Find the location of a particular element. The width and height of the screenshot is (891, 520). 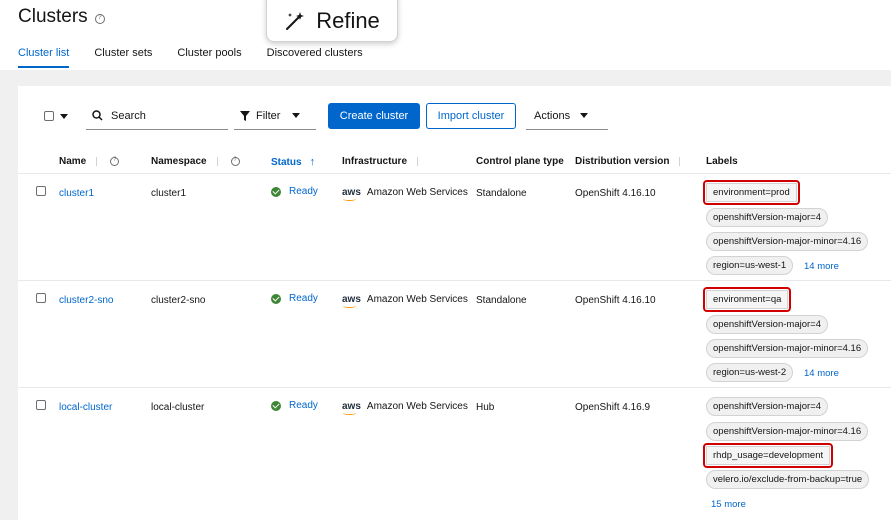

tab-cluster-list: Cluster list is located at coordinates (44, 57).